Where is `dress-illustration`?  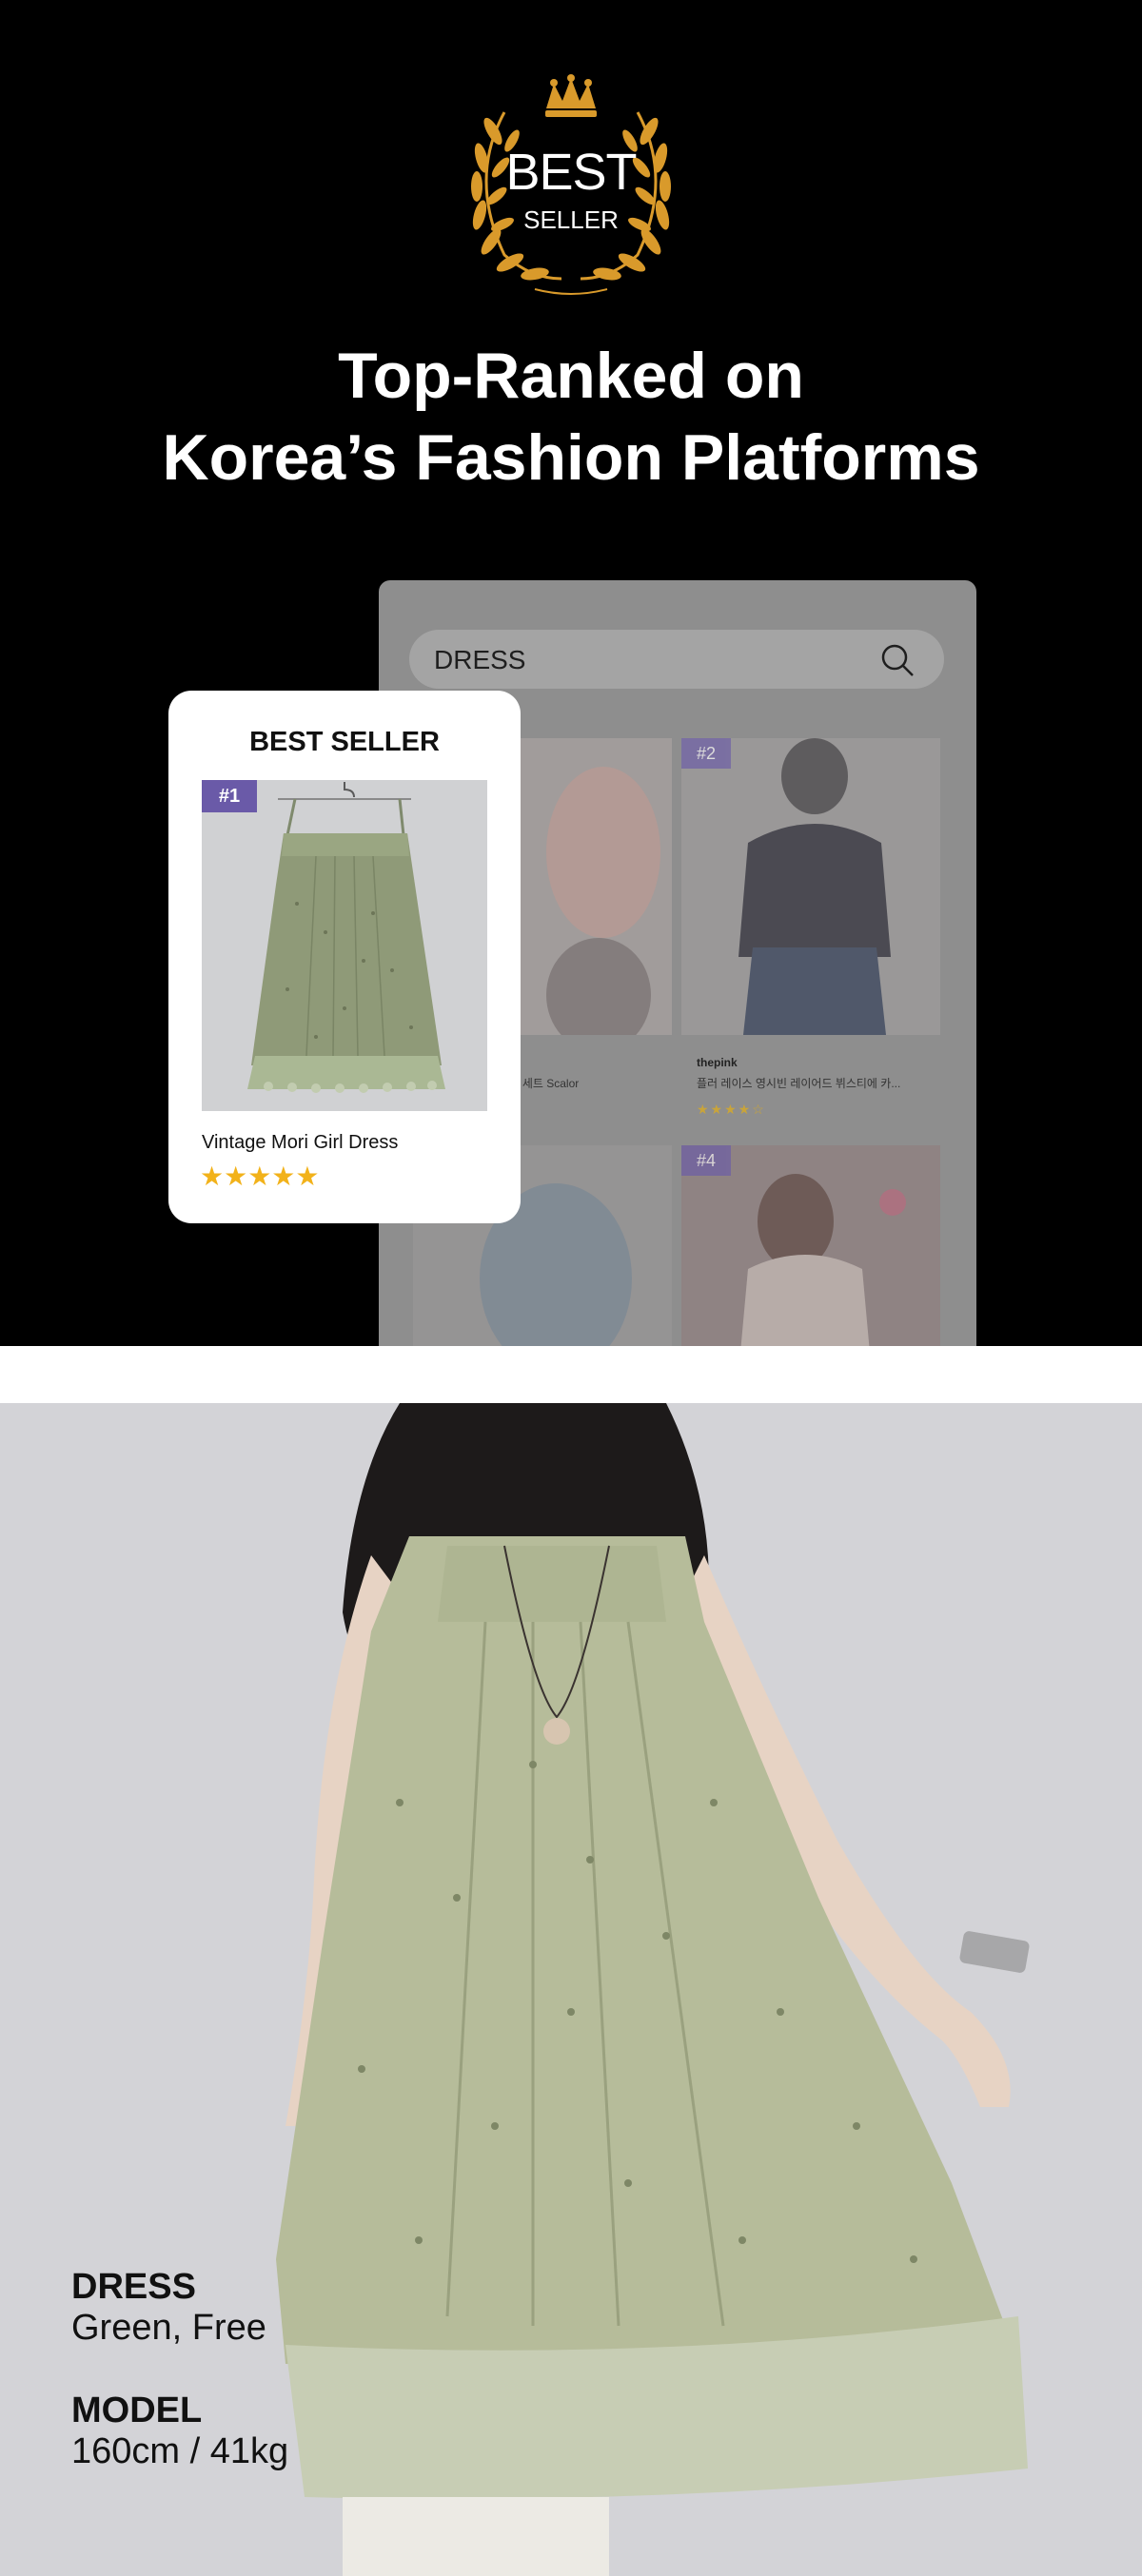
dress-illustration is located at coordinates (344, 946).